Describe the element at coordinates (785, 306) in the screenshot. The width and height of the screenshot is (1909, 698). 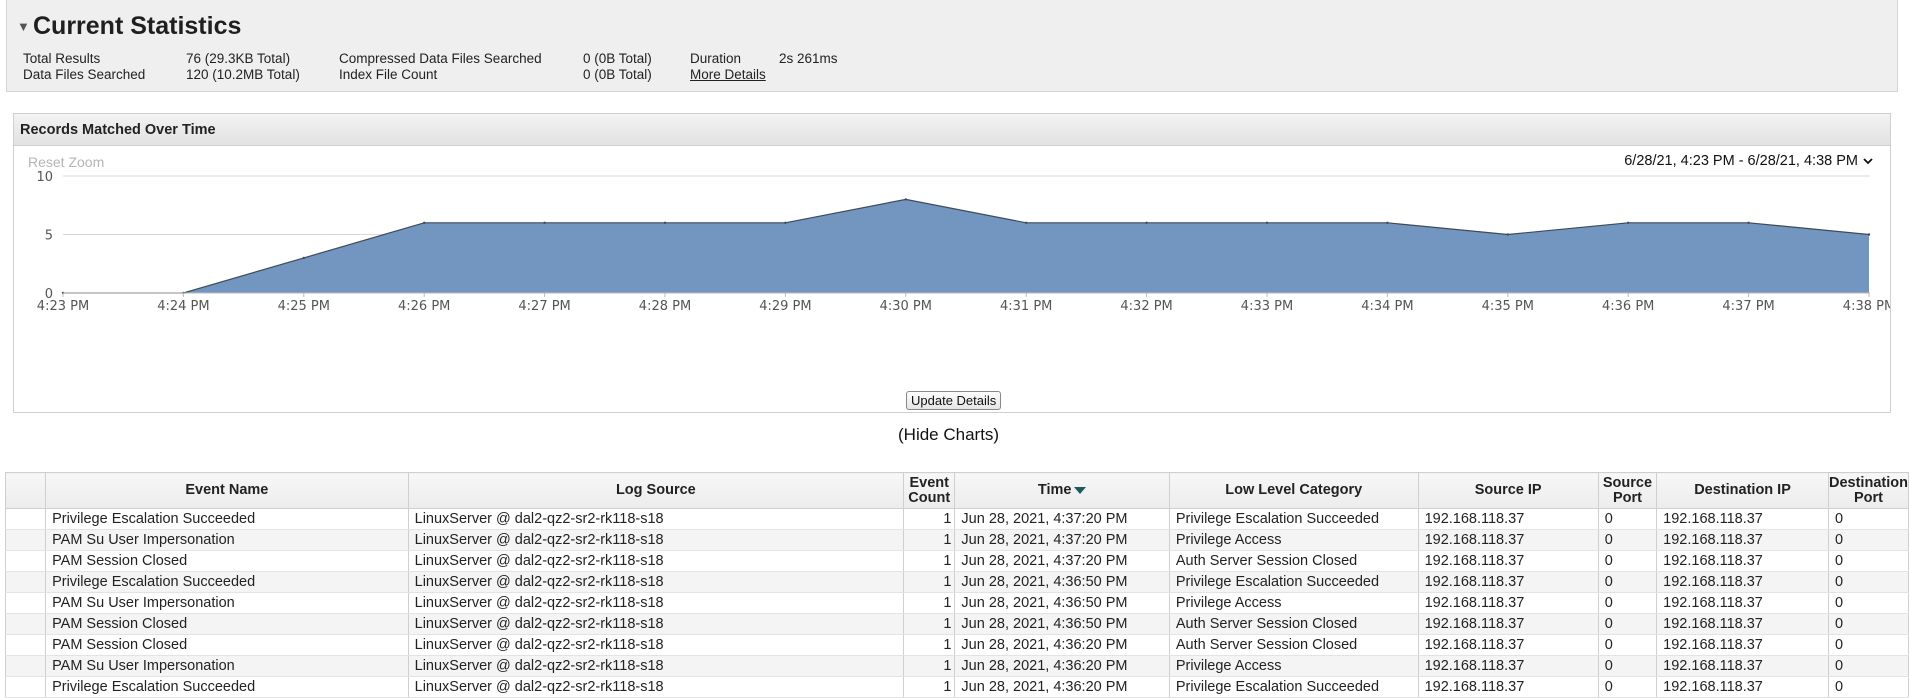
I see `x-tick-label: 4:29 PM` at that location.